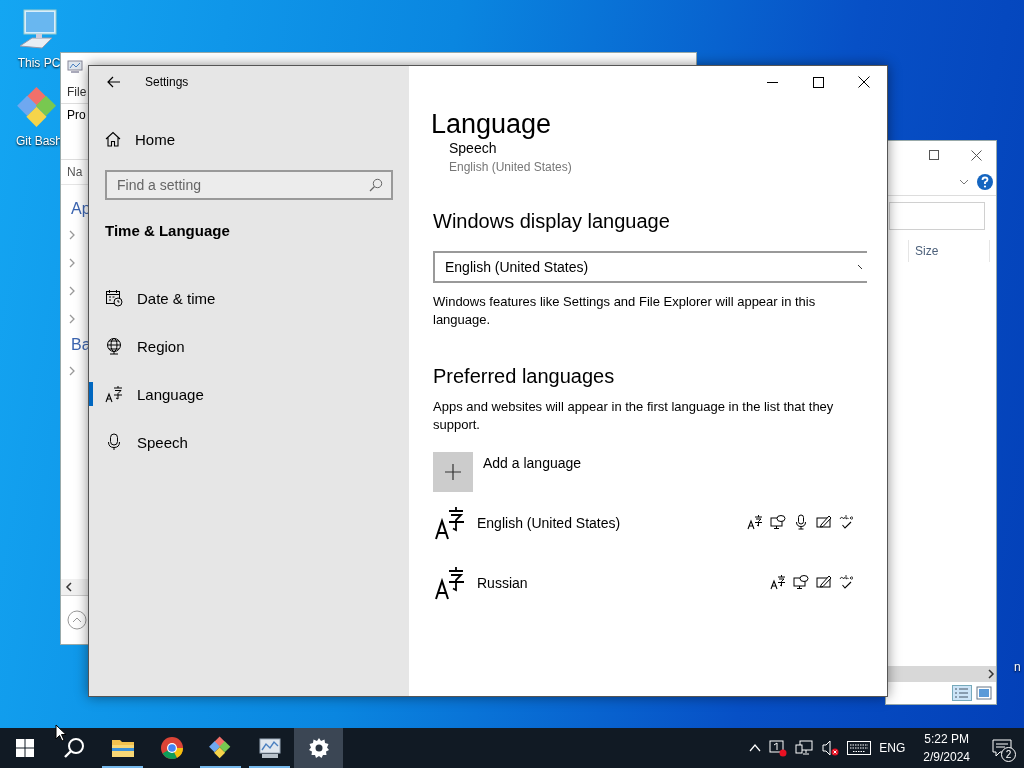  Describe the element at coordinates (991, 674) in the screenshot. I see `scroll-right-icon` at that location.